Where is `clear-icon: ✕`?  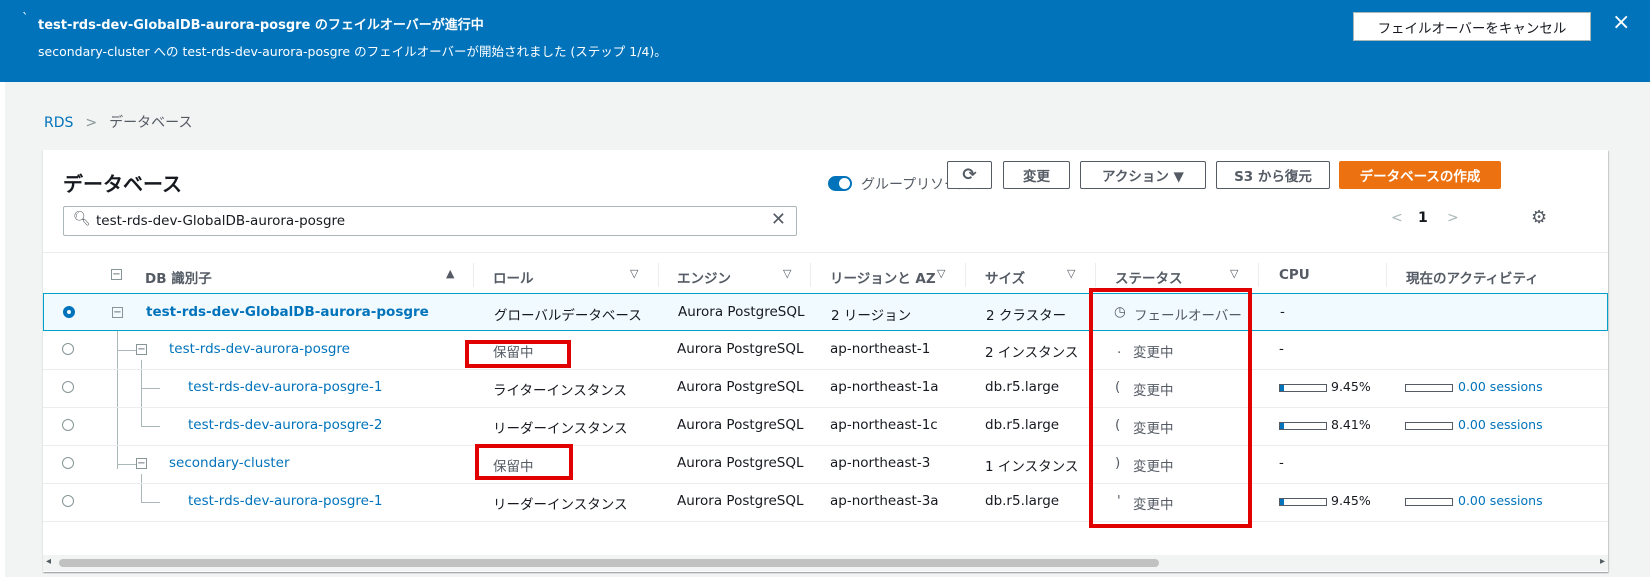 clear-icon: ✕ is located at coordinates (778, 219).